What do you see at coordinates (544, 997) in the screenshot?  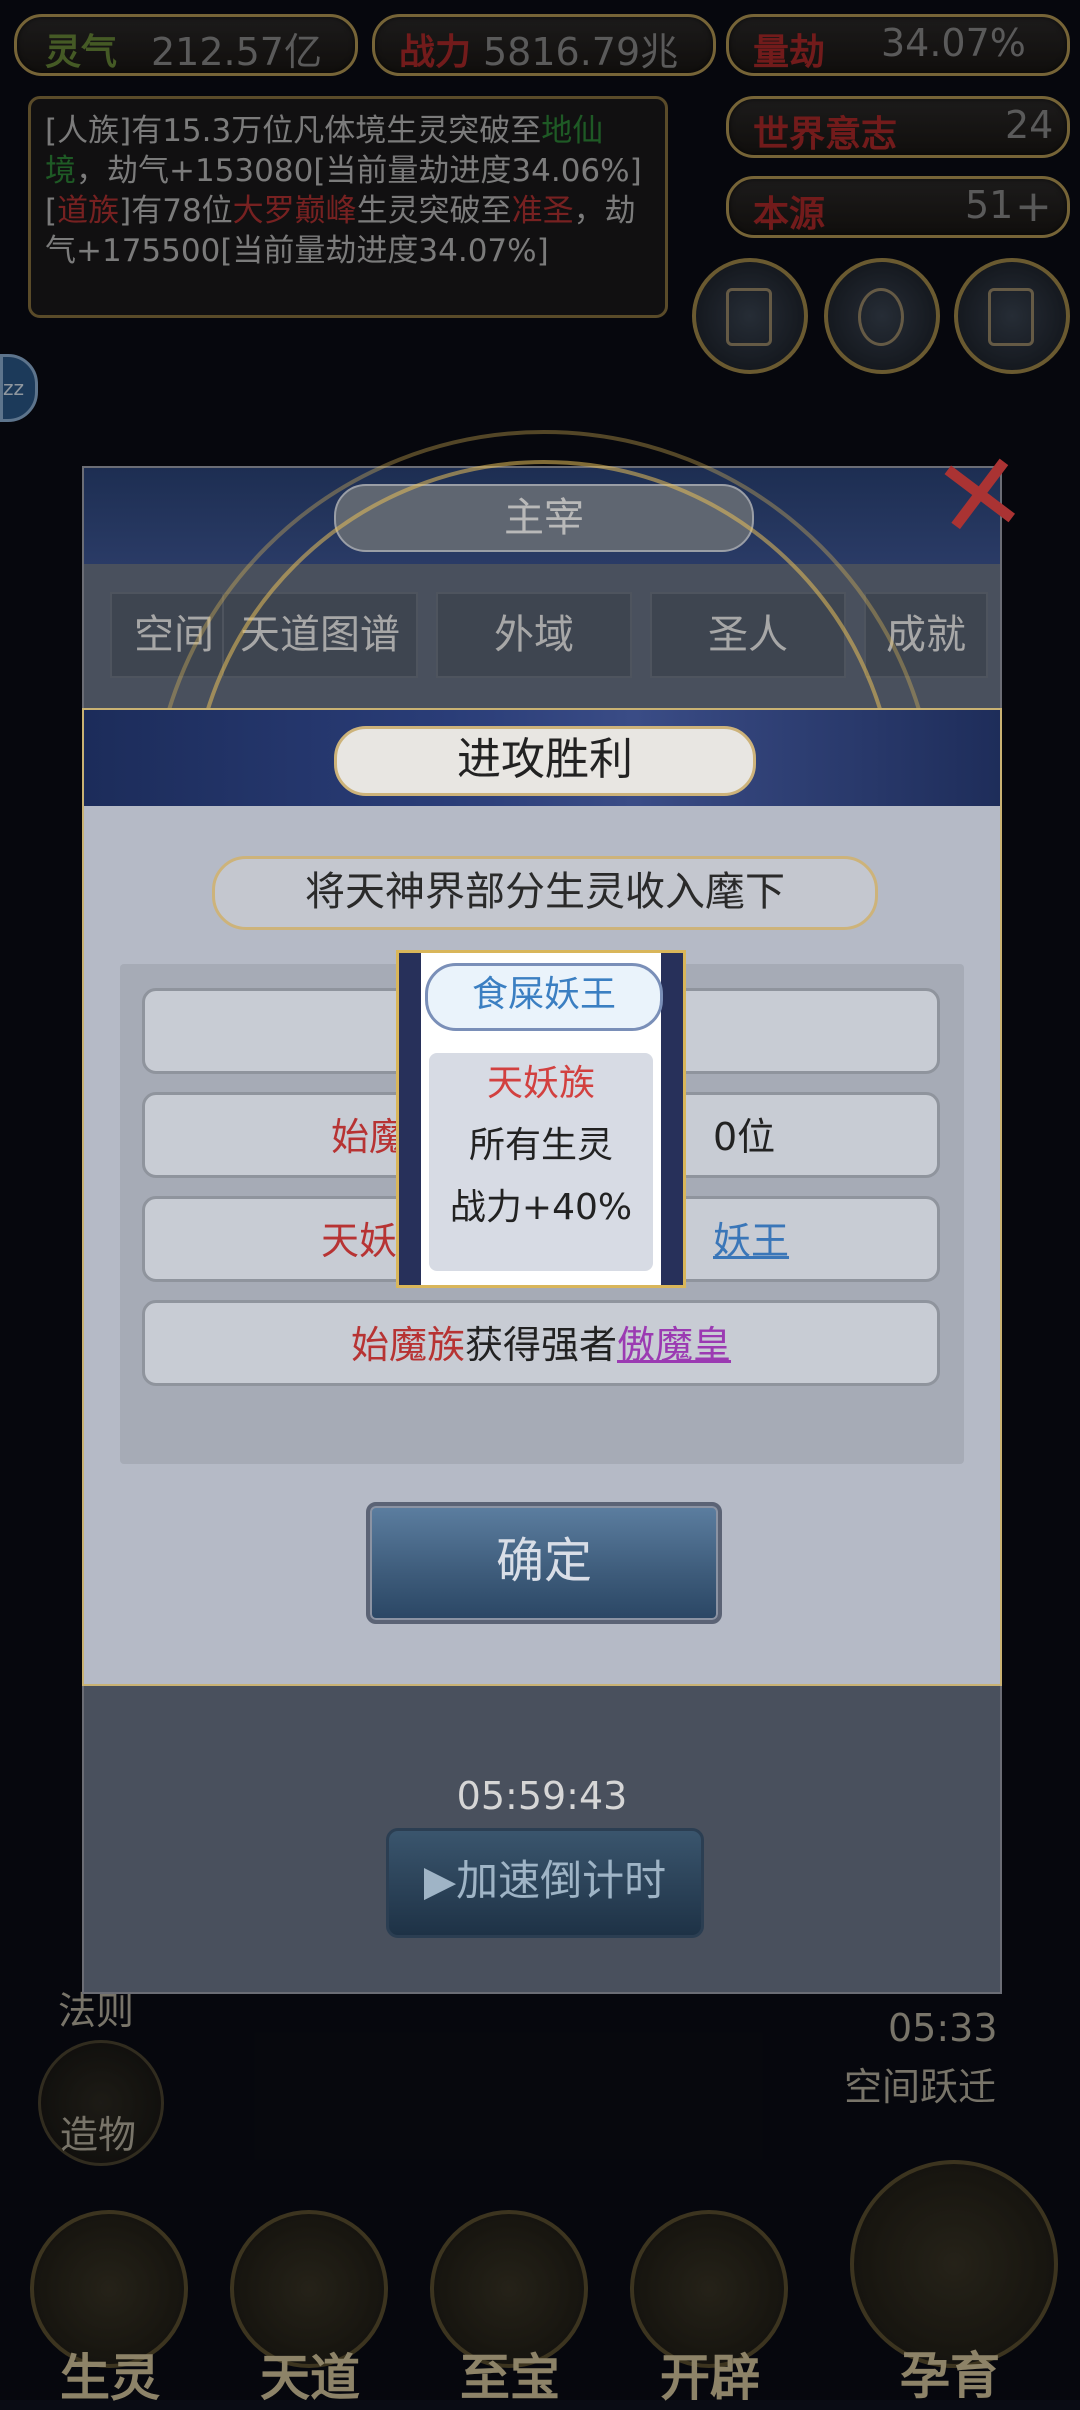 I see `tooltip-title: 食屎妖王` at bounding box center [544, 997].